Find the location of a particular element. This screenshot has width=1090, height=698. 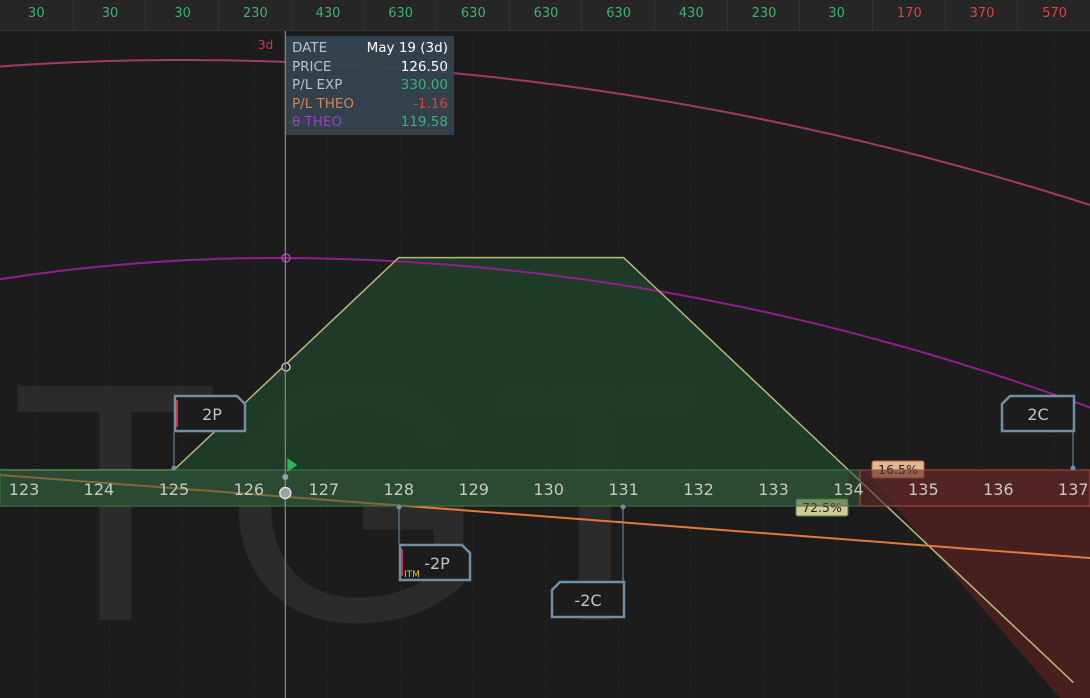

tooltip-price-label: PRICE is located at coordinates (312, 66).